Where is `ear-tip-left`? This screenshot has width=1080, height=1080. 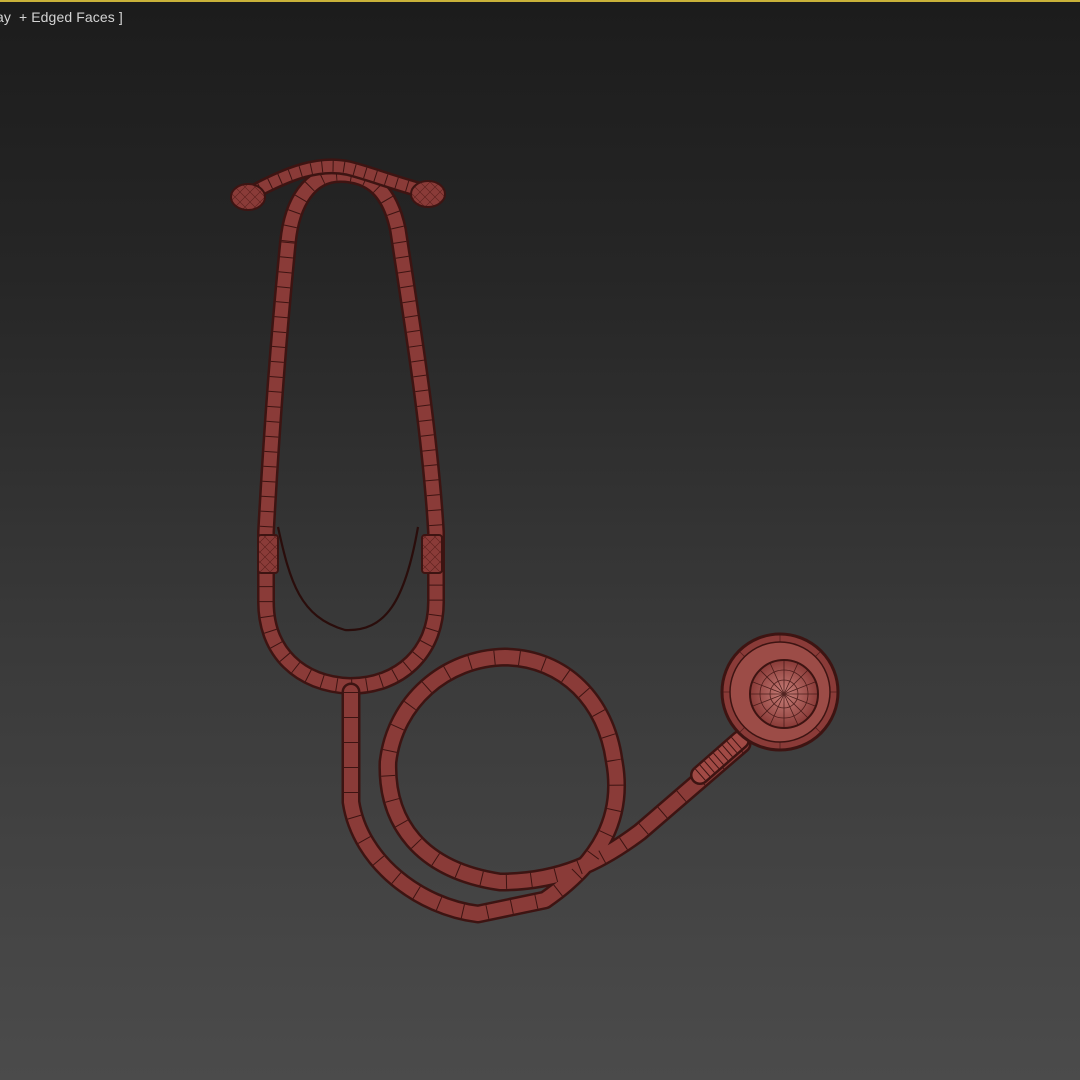
ear-tip-left is located at coordinates (248, 197).